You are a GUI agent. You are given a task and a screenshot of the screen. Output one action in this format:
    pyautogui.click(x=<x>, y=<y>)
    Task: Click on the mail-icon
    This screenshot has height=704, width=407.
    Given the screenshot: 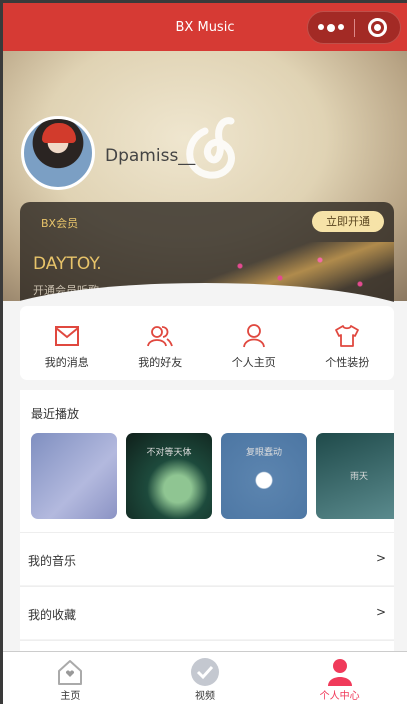 What is the action you would take?
    pyautogui.click(x=66, y=336)
    